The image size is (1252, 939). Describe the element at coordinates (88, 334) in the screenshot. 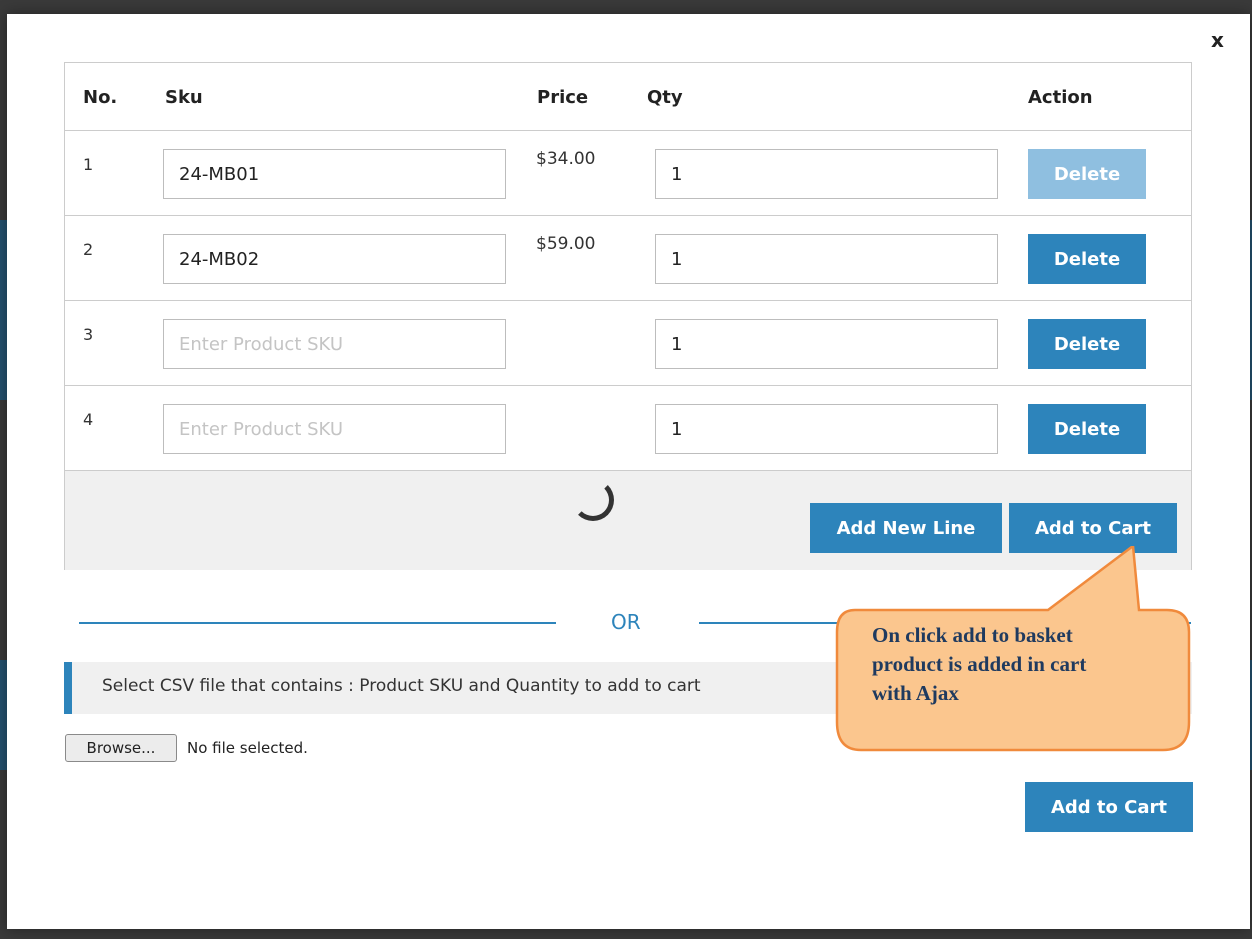

I see `row-number: 3` at that location.